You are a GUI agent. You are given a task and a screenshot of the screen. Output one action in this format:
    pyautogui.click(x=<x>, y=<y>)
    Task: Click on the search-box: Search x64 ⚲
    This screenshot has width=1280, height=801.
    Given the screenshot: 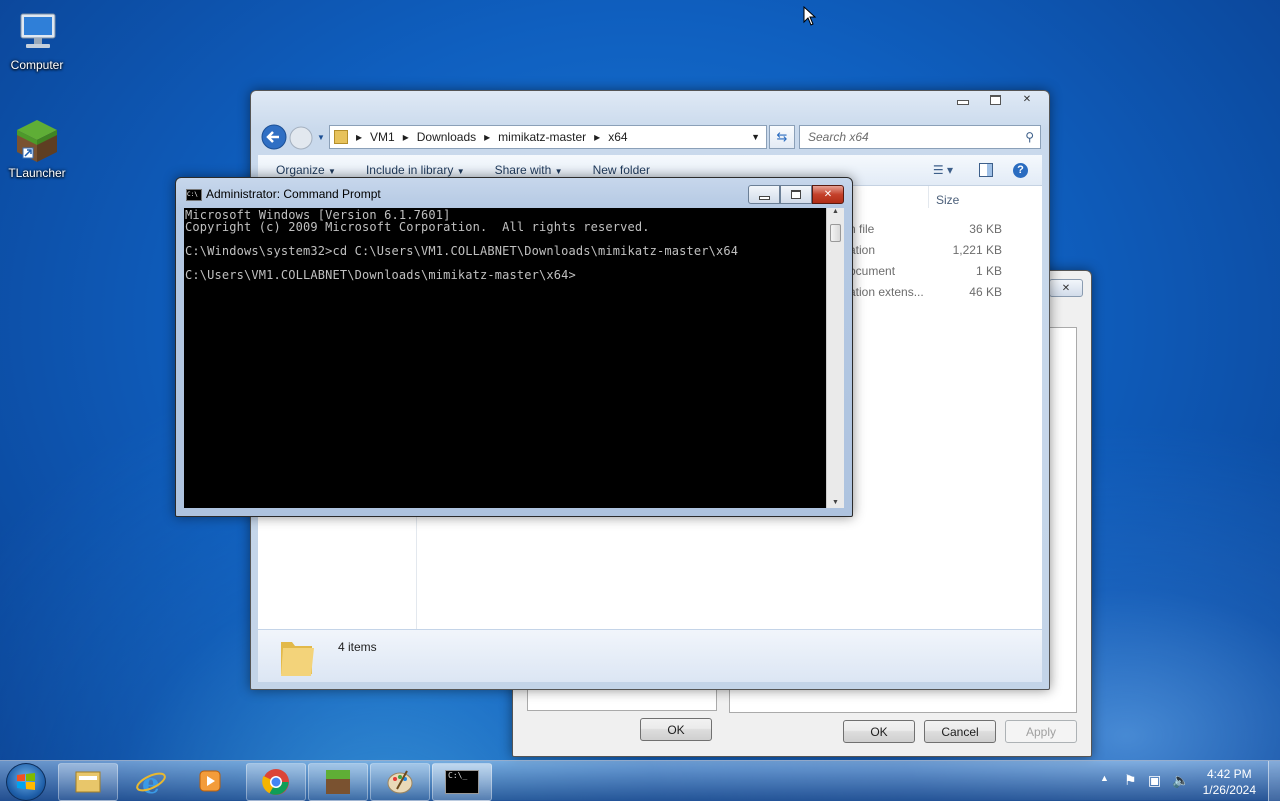 What is the action you would take?
    pyautogui.click(x=920, y=137)
    